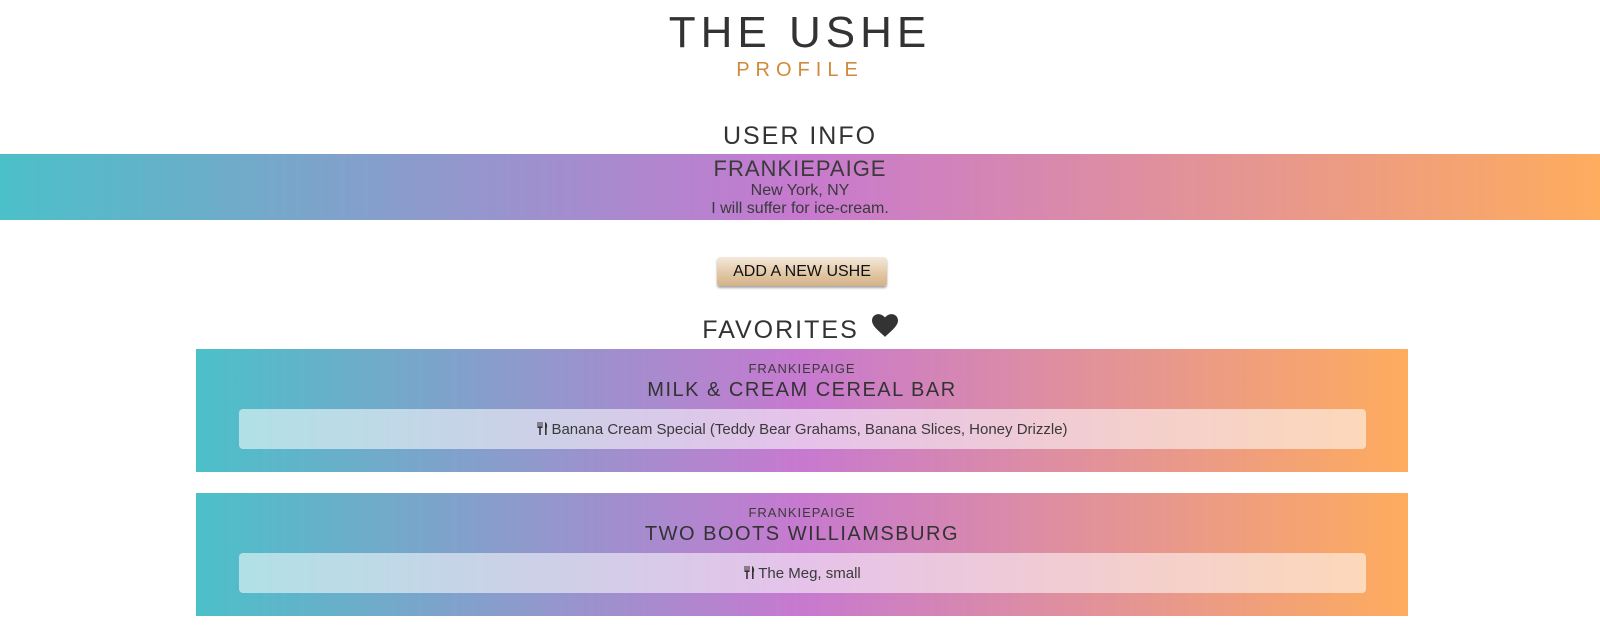 This screenshot has height=629, width=1600. Describe the element at coordinates (800, 70) in the screenshot. I see `page-subtitle: PROFILE` at that location.